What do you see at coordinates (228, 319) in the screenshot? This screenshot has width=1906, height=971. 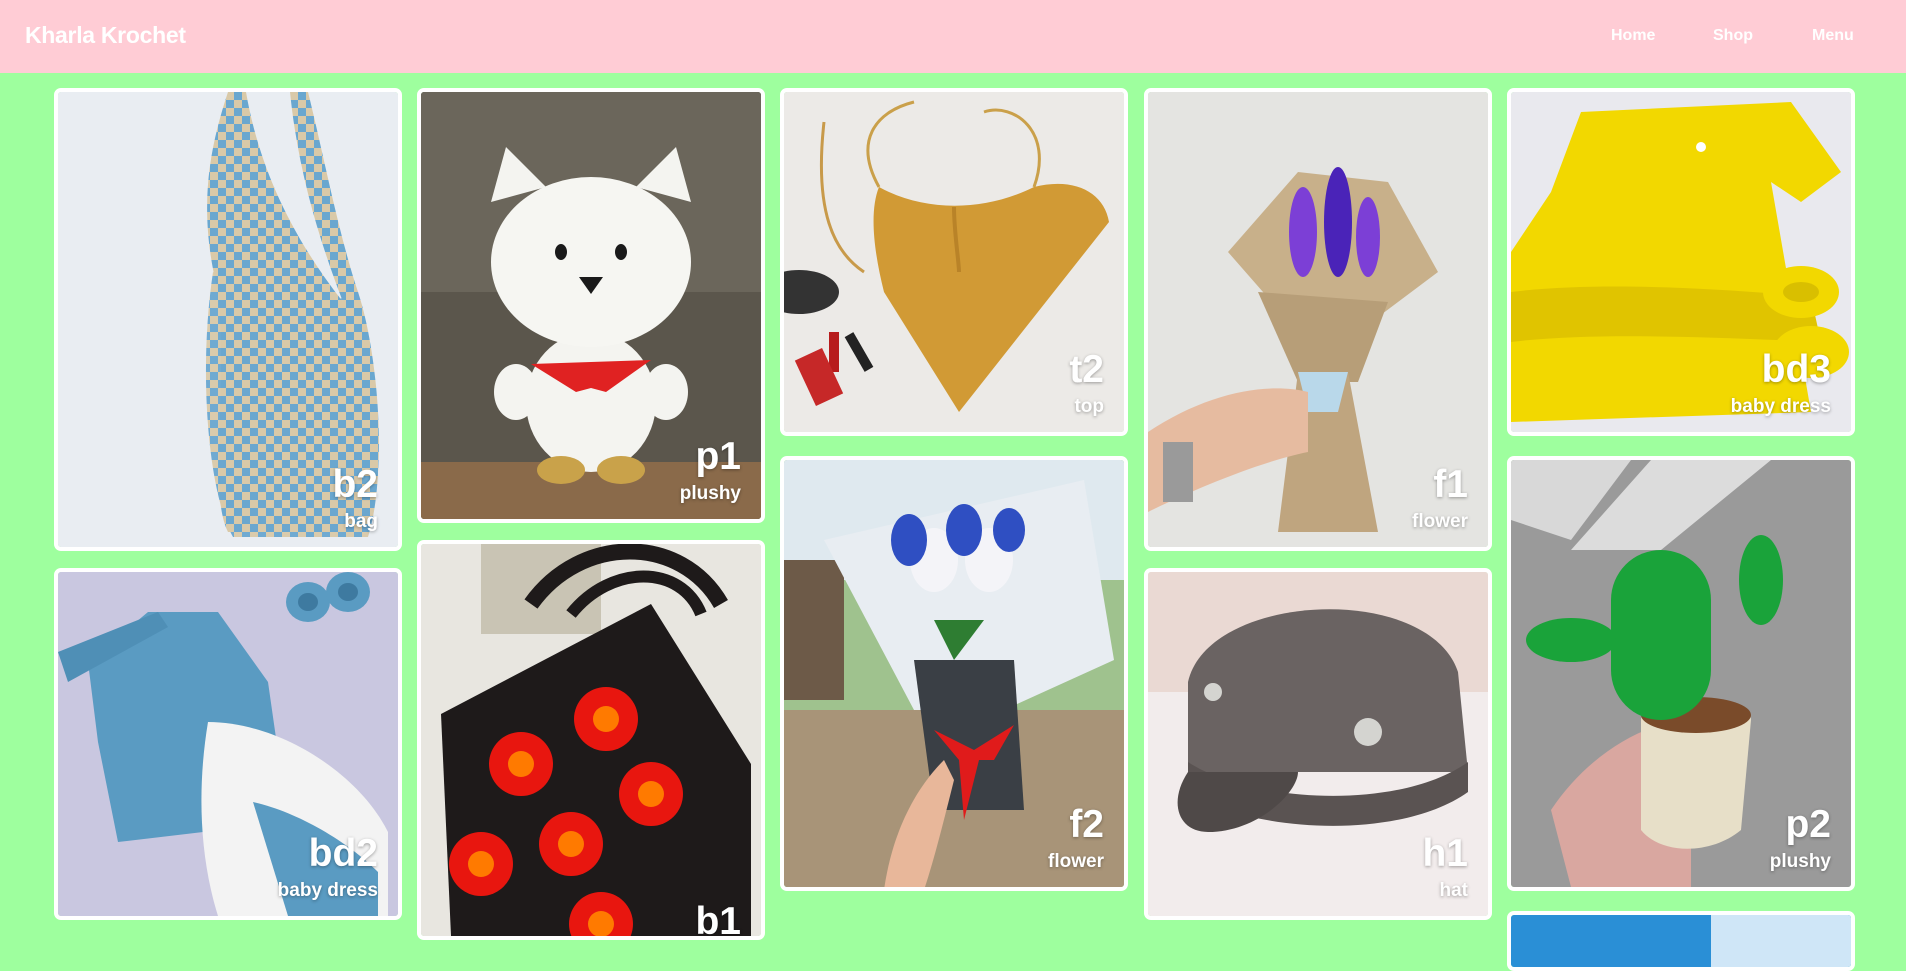 I see `product-card-b2: b2 bag` at bounding box center [228, 319].